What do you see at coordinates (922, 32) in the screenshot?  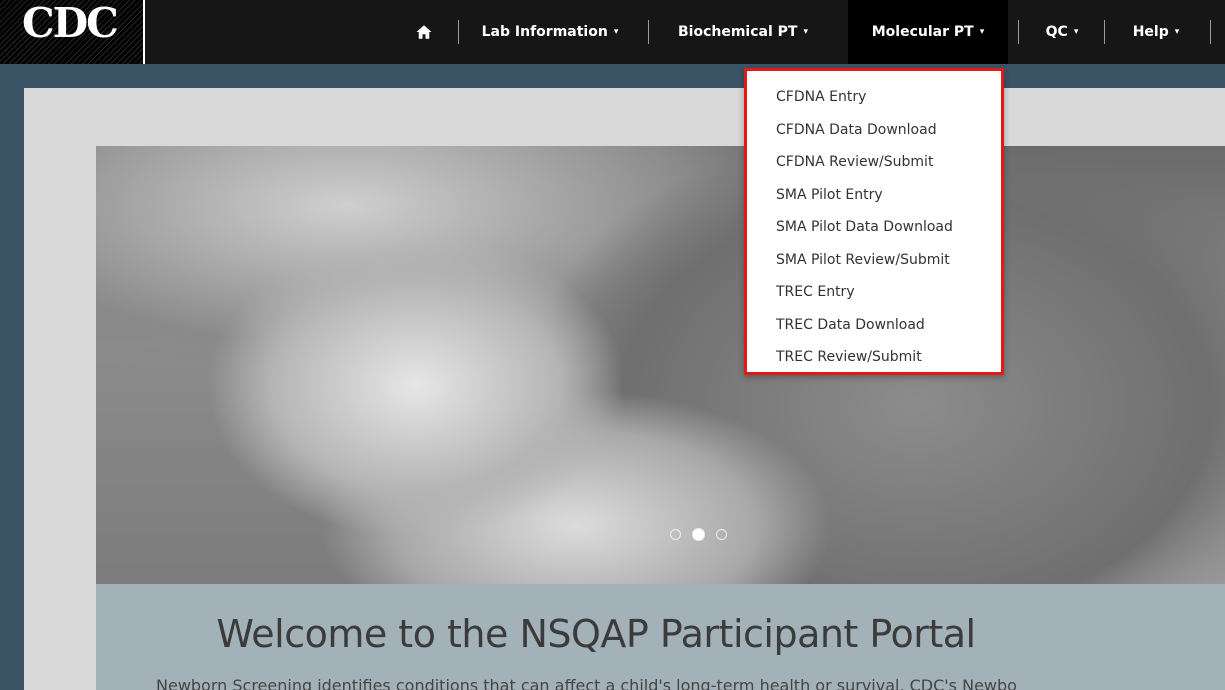 I see `nav-label: Molecular PT` at bounding box center [922, 32].